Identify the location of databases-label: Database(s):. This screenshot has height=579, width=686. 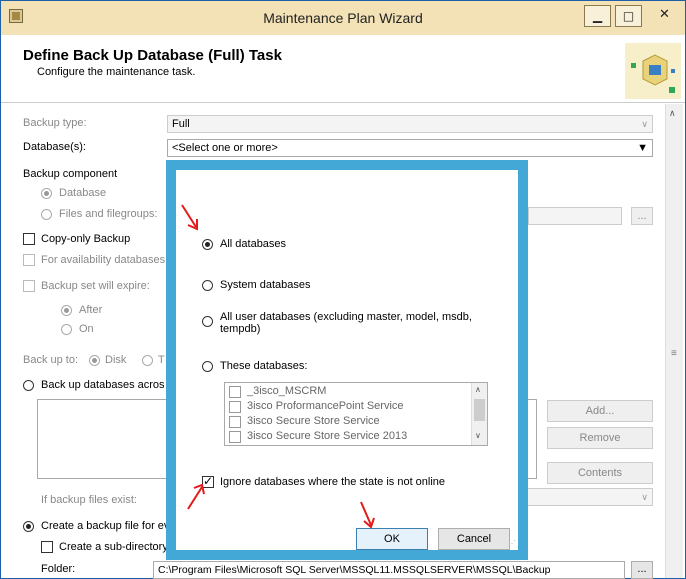
(54, 147).